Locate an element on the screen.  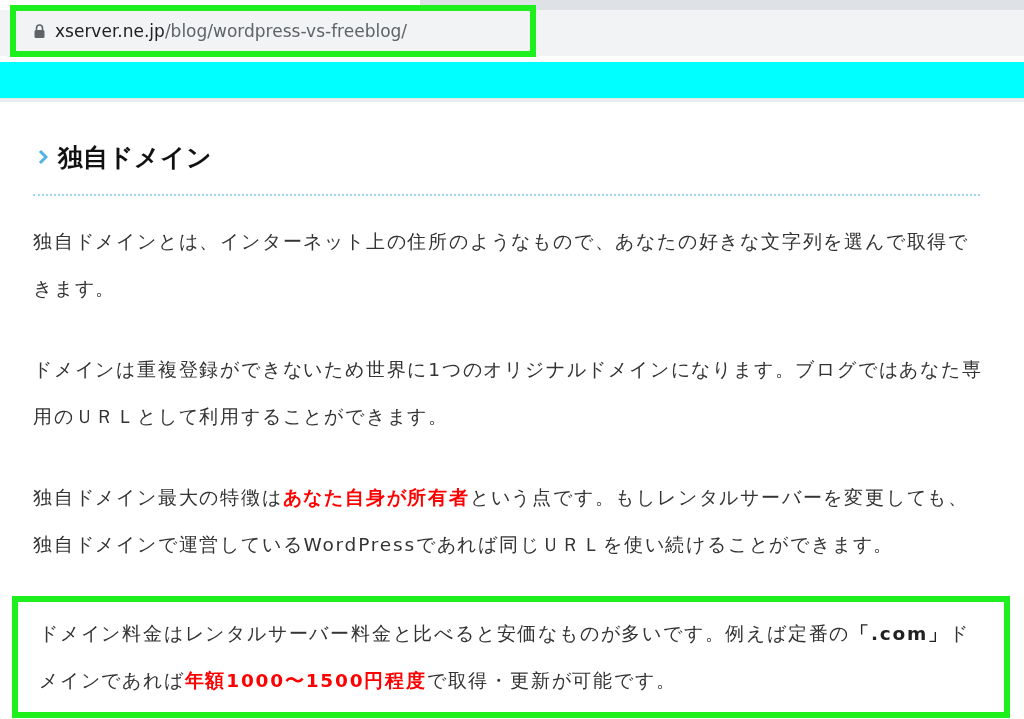
chevron-icon is located at coordinates (43, 157).